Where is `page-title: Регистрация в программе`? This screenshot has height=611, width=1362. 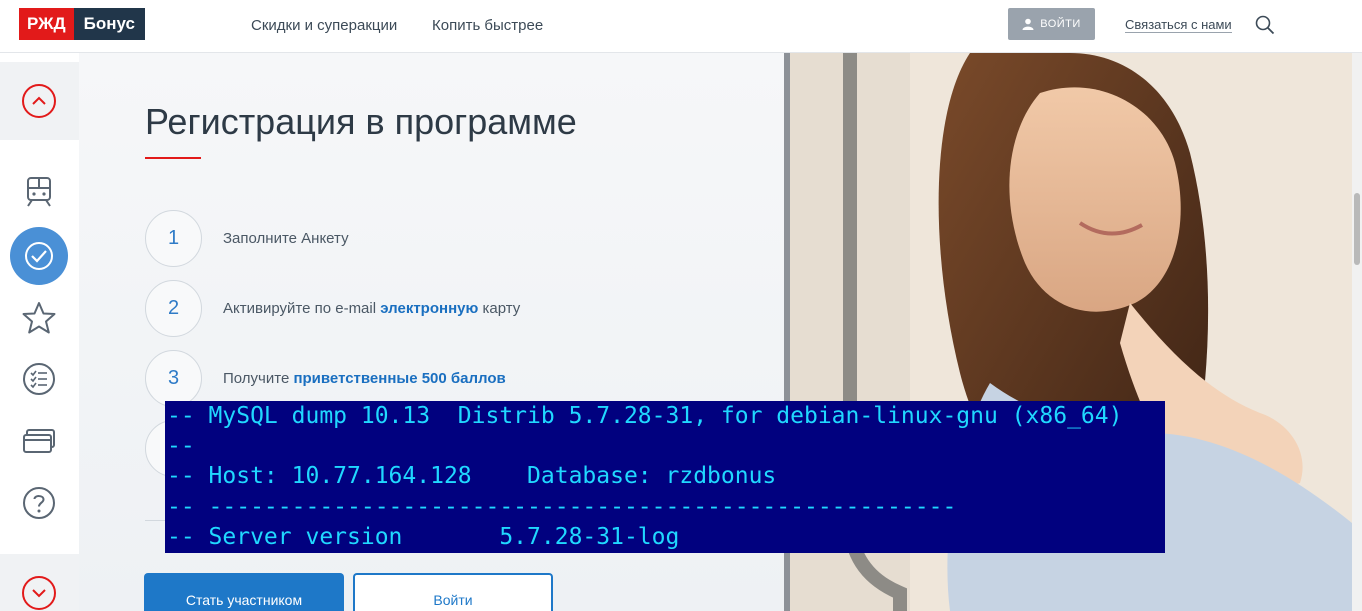
page-title: Регистрация в программе is located at coordinates (361, 121).